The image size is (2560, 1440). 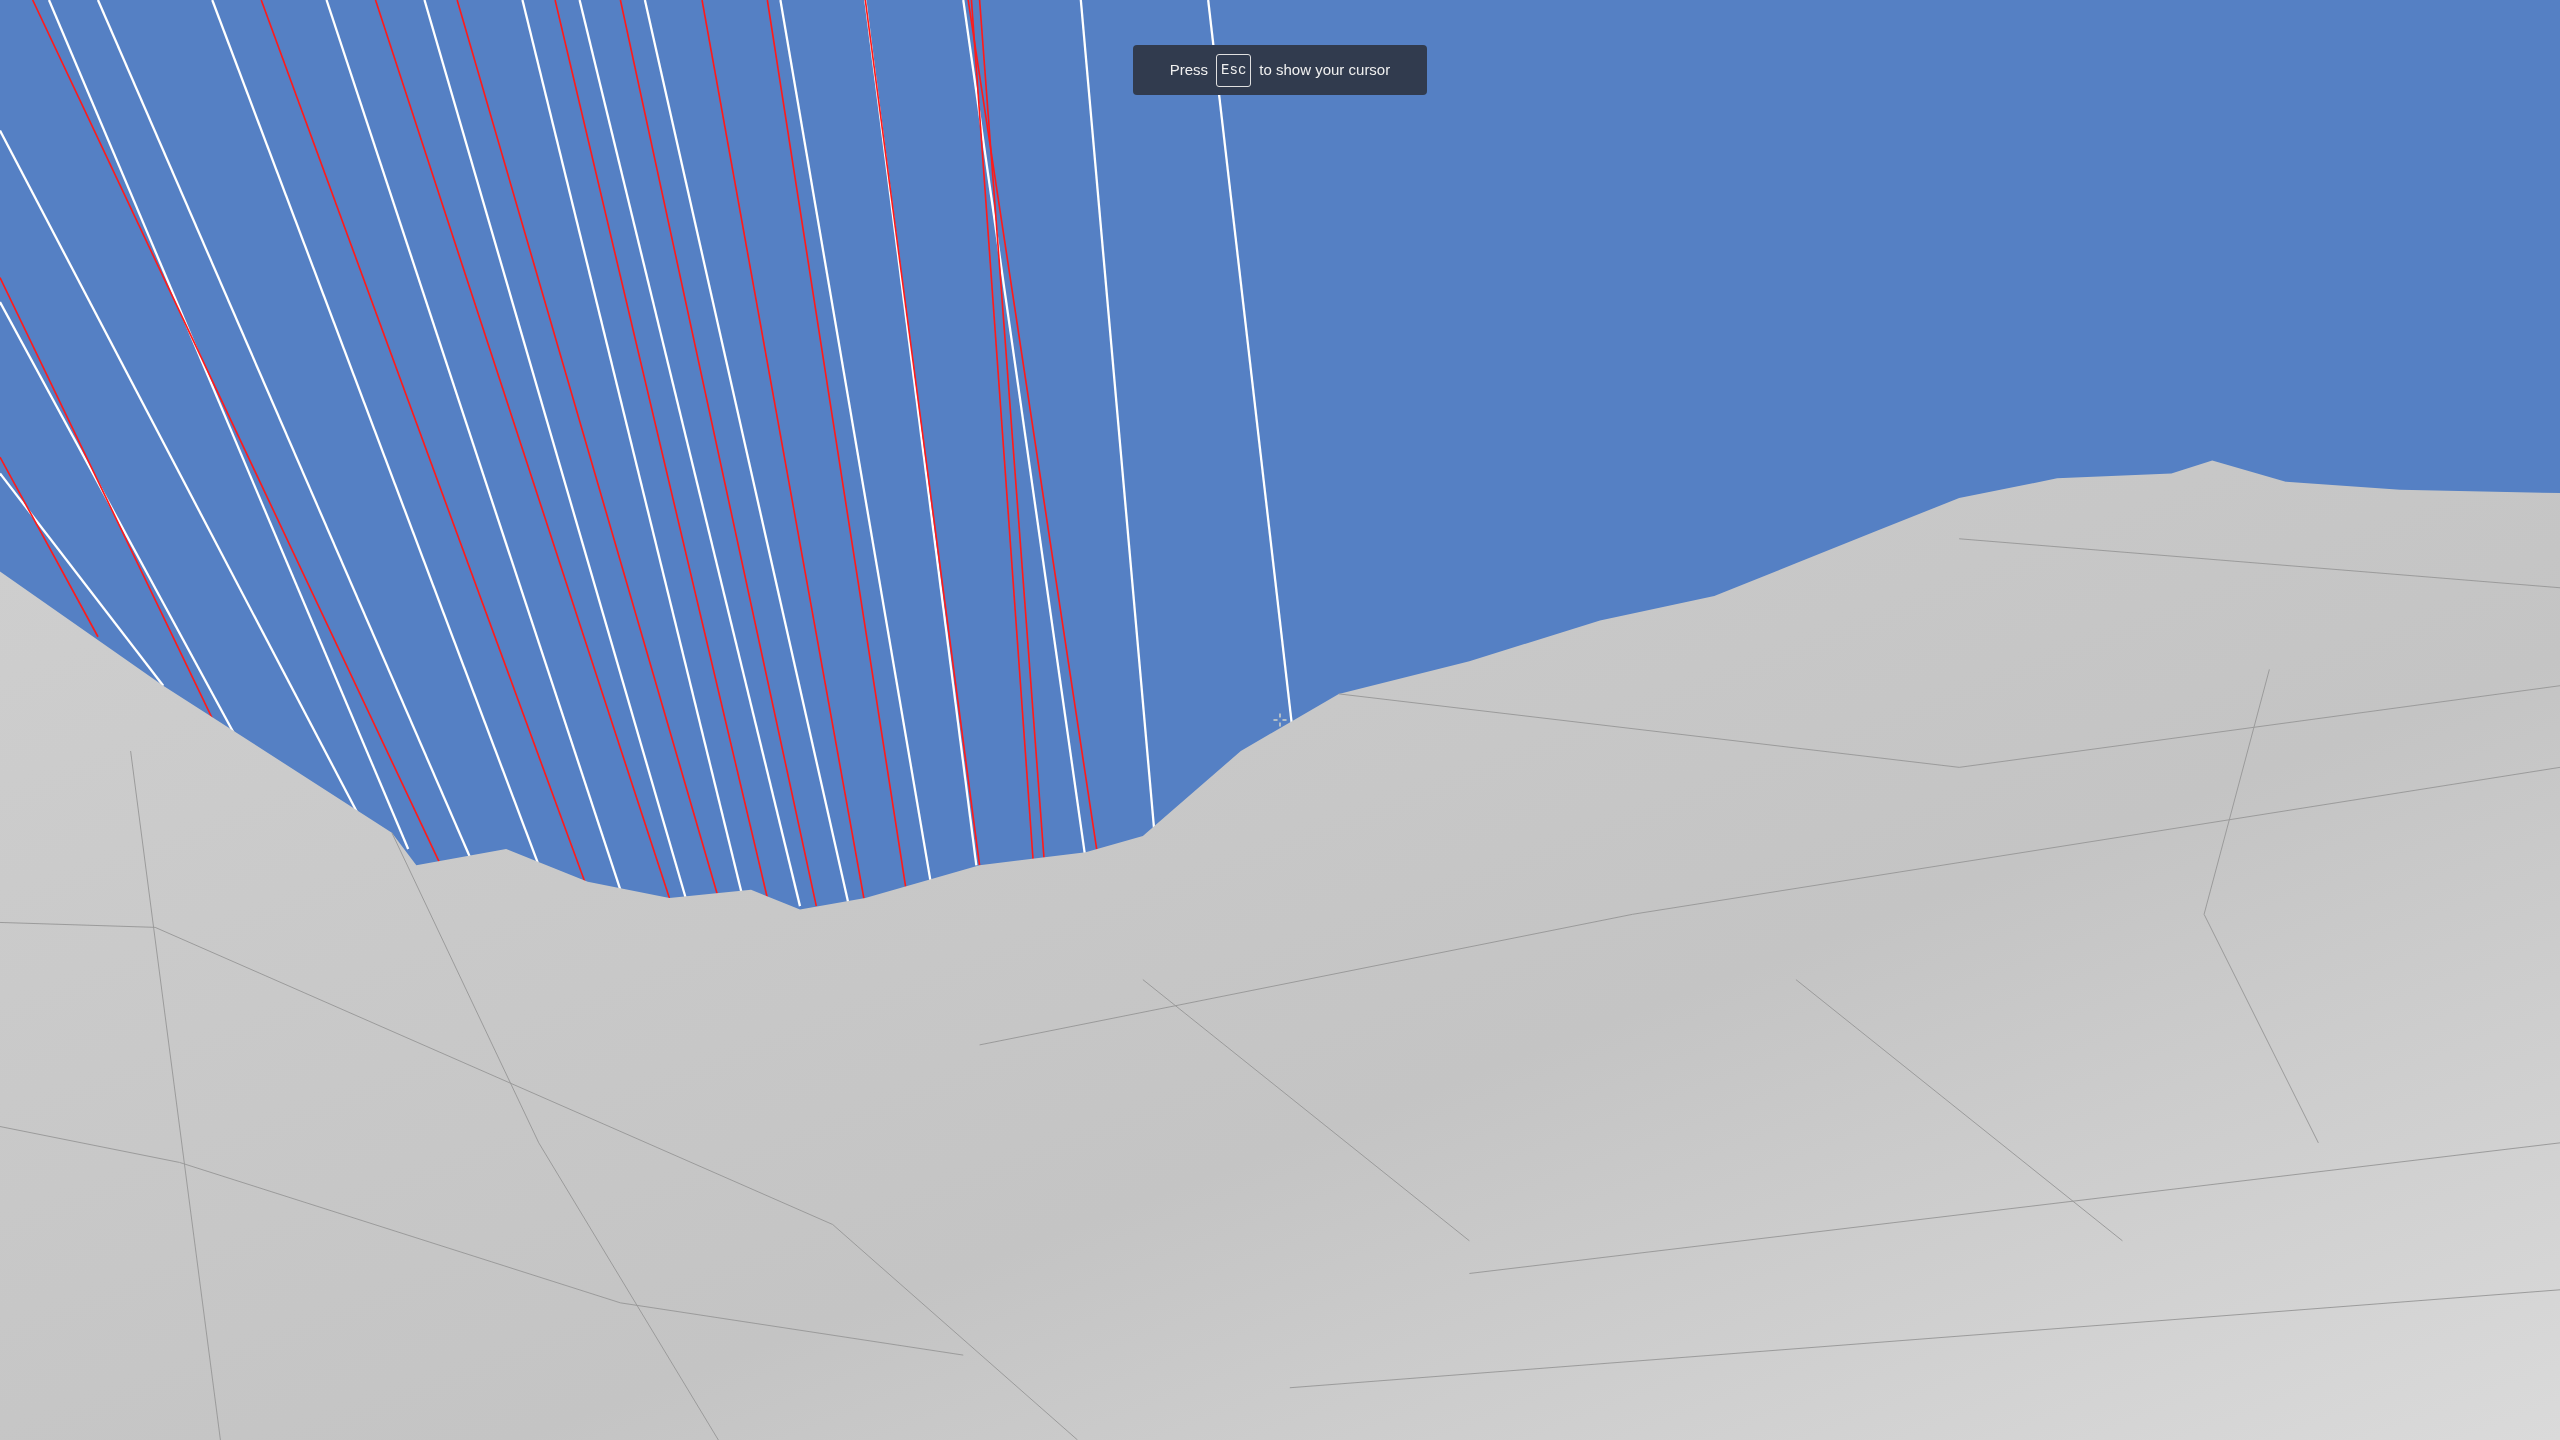 What do you see at coordinates (1189, 69) in the screenshot?
I see `hint-text: Press` at bounding box center [1189, 69].